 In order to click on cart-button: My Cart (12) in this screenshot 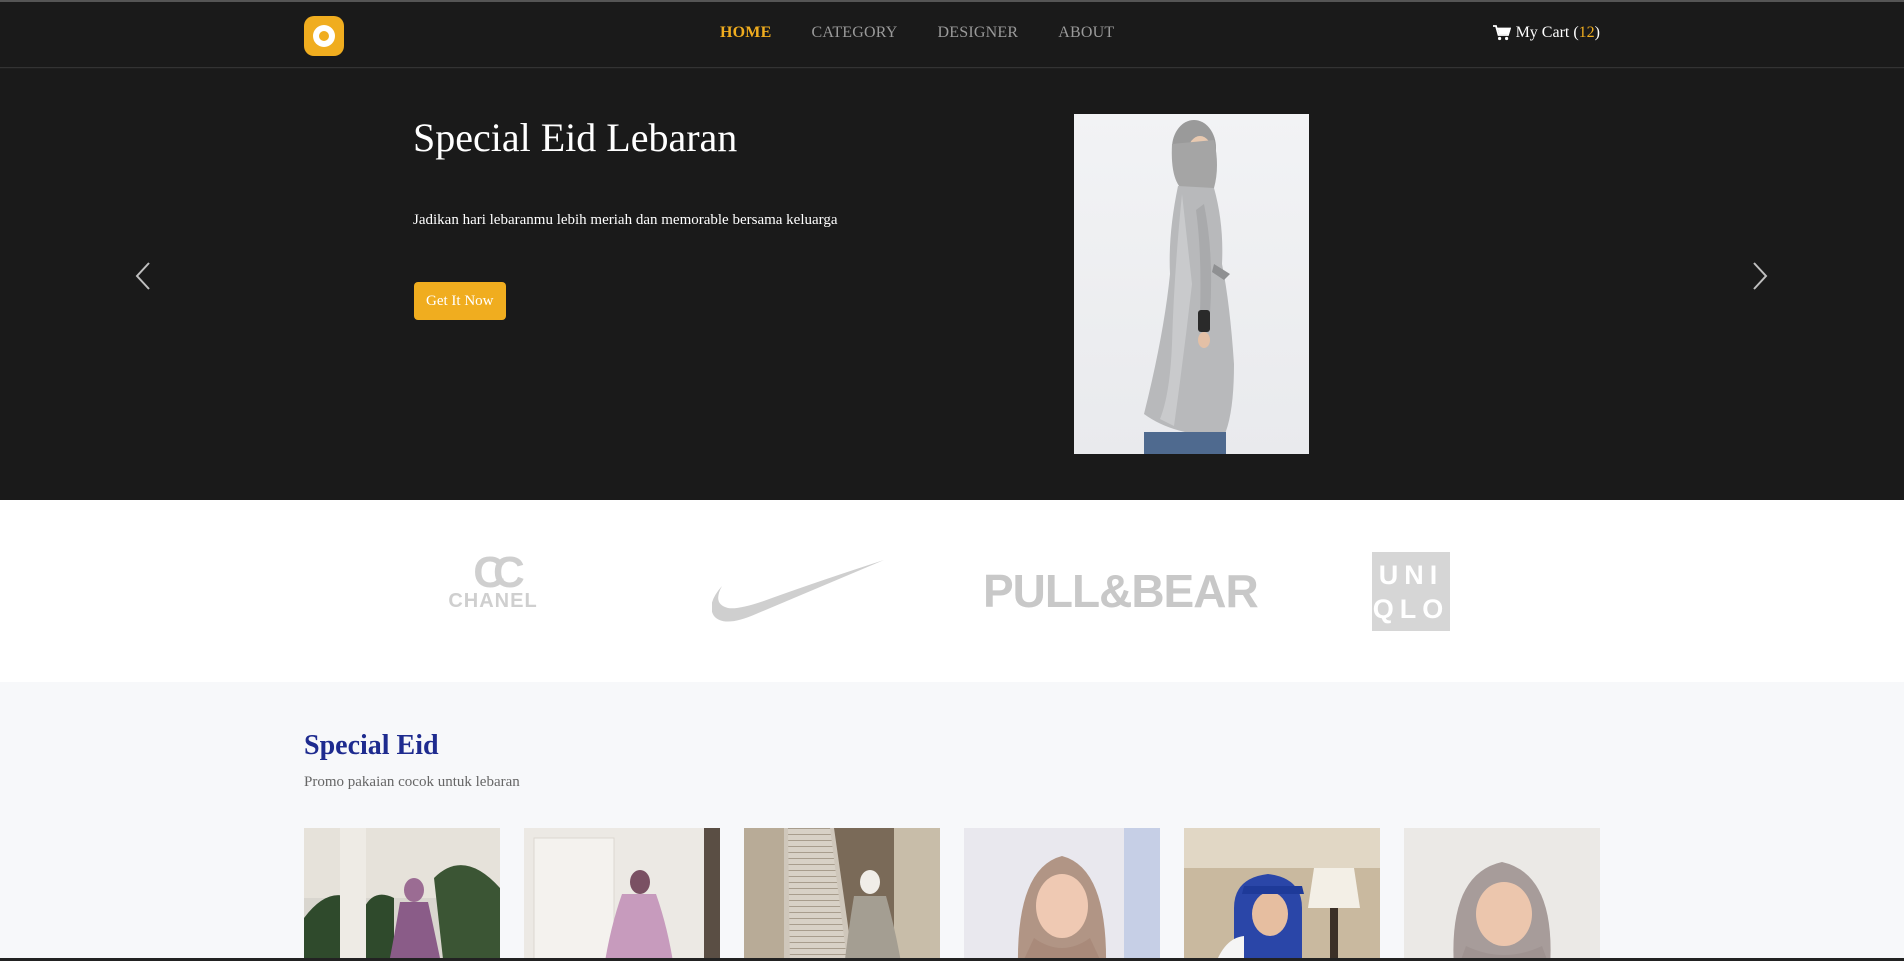, I will do `click(1546, 33)`.